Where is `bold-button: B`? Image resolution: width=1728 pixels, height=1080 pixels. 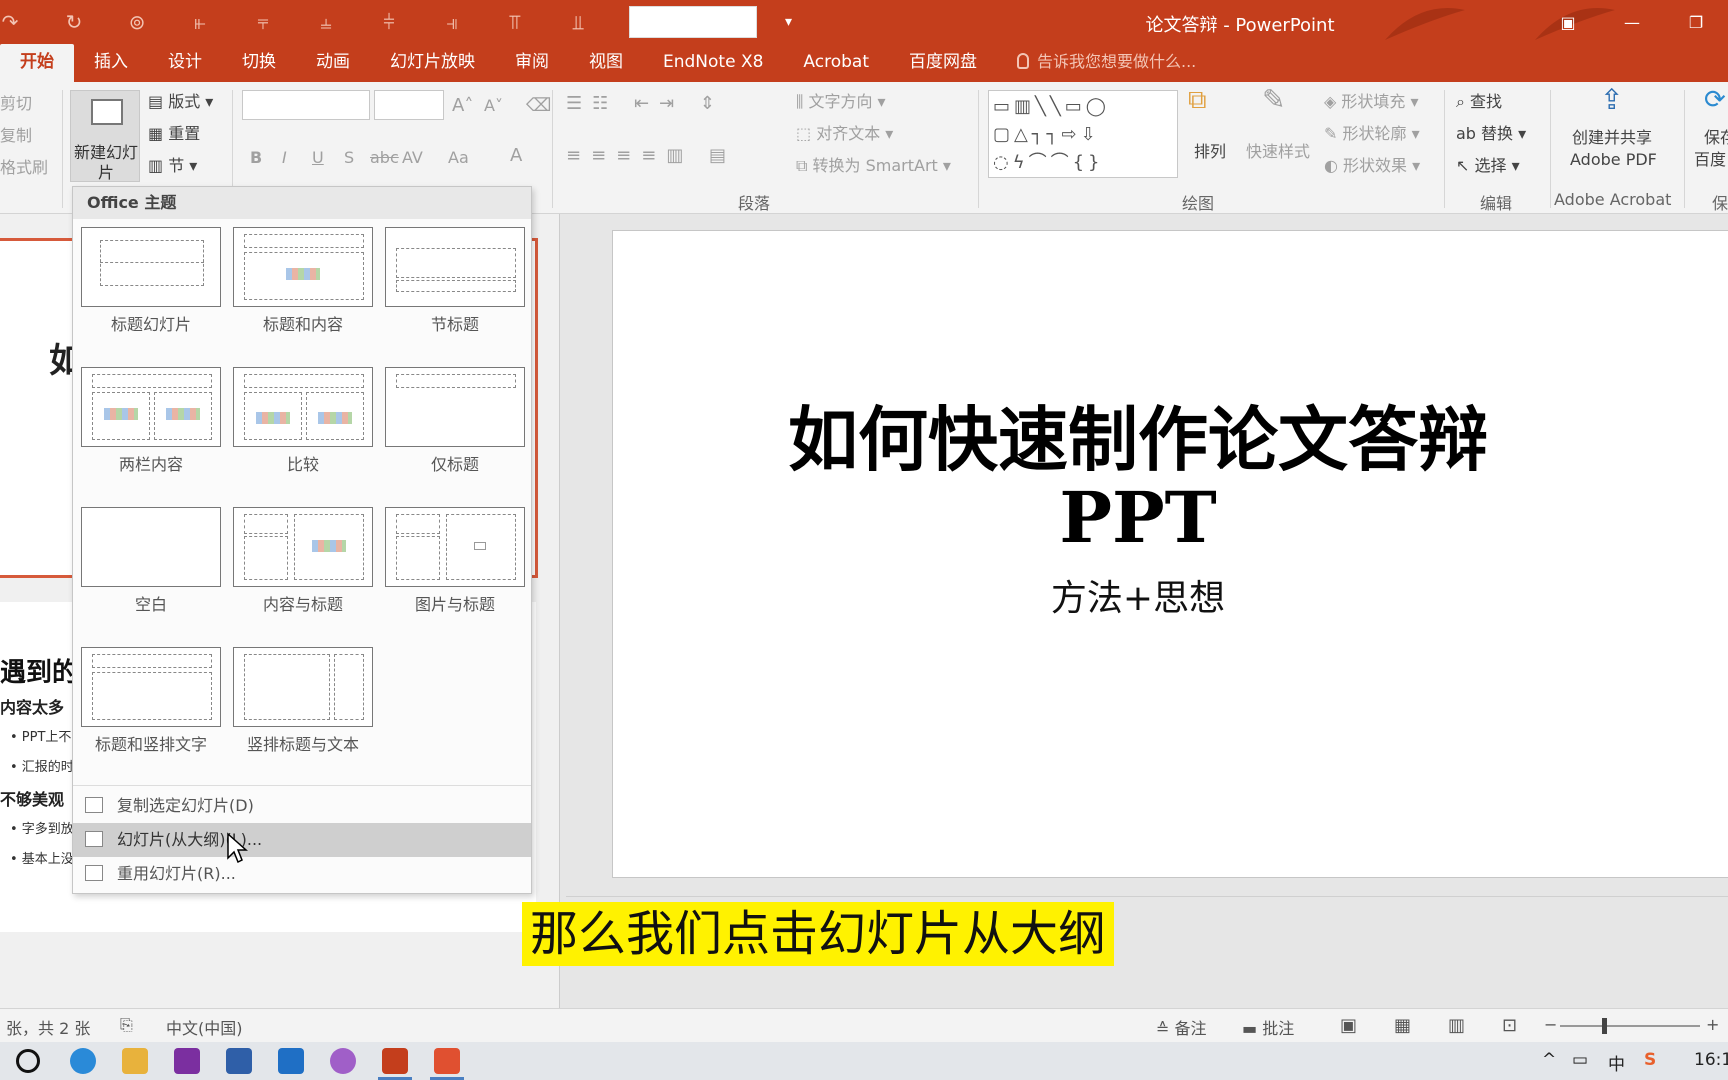
bold-button: B is located at coordinates (256, 158).